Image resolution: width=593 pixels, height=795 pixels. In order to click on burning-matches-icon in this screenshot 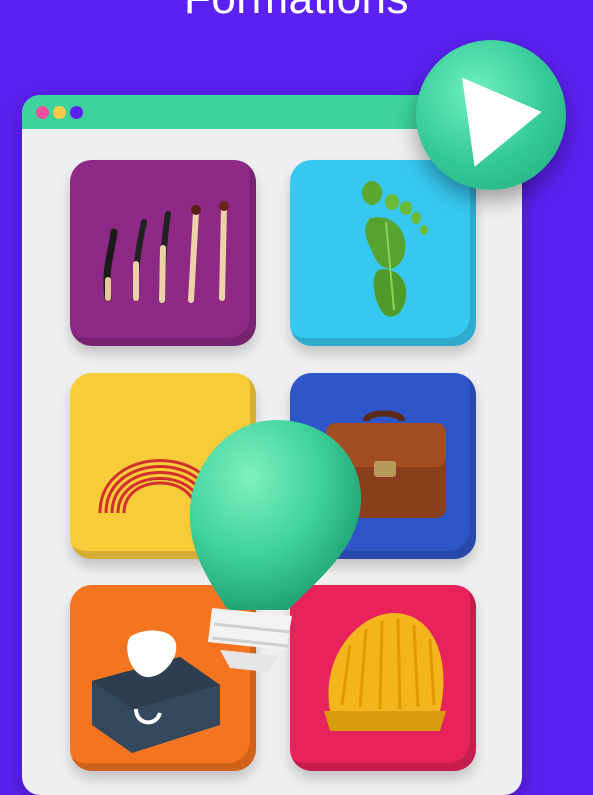, I will do `click(166, 252)`.